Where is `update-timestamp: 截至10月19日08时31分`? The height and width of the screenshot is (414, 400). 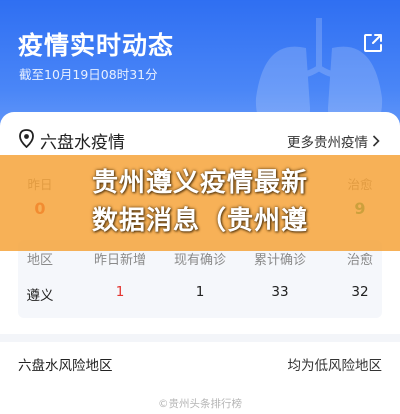 update-timestamp: 截至10月19日08时31分 is located at coordinates (88, 74).